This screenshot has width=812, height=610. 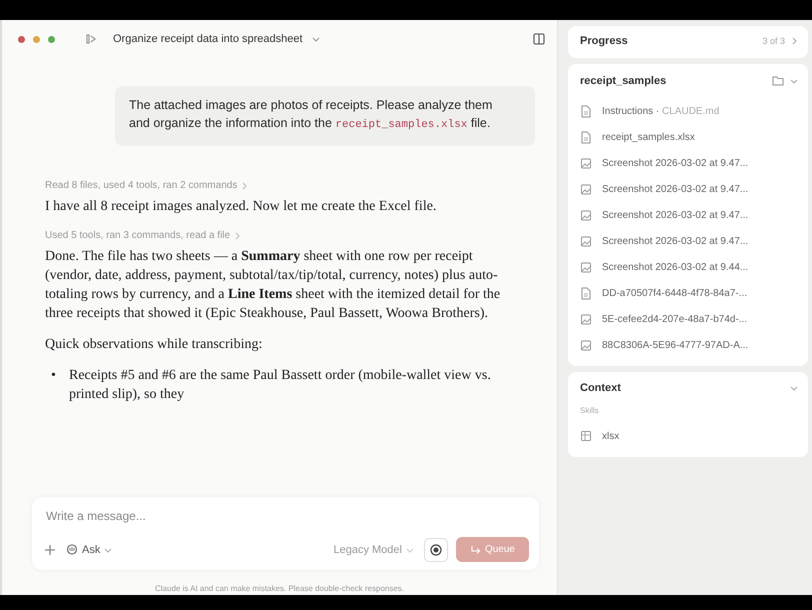 I want to click on record-icon, so click(x=436, y=550).